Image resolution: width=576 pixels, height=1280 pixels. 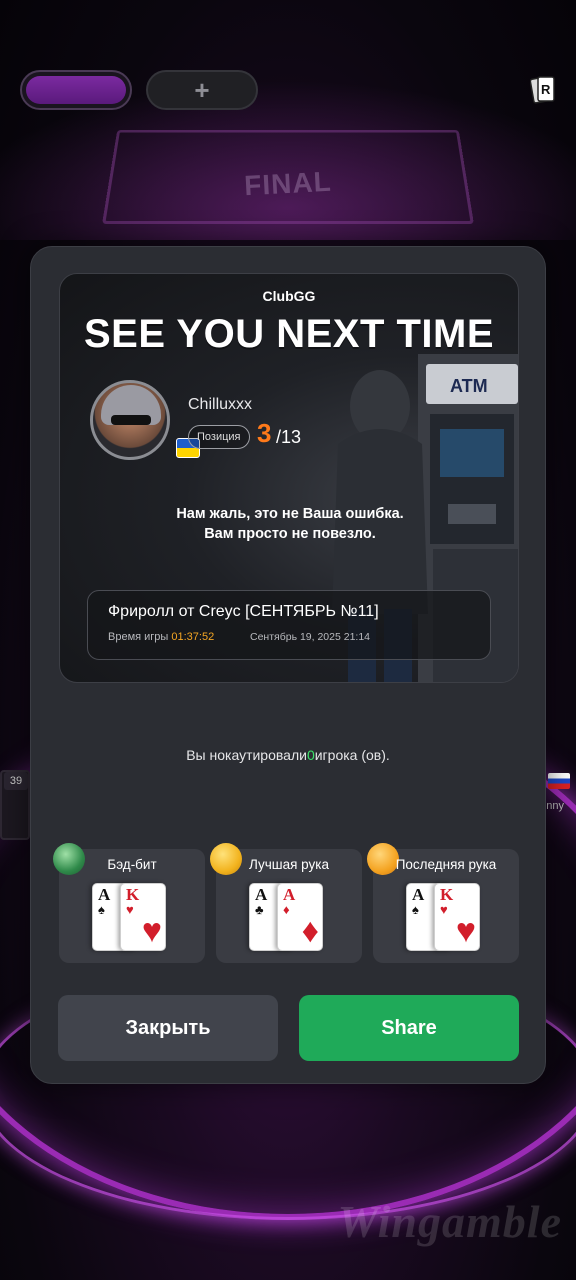 What do you see at coordinates (246, 755) in the screenshot?
I see `knockouts-prefix: Вы нокаутировали` at bounding box center [246, 755].